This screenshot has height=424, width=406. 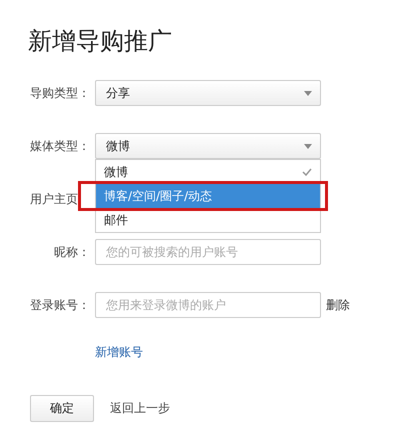 What do you see at coordinates (119, 352) in the screenshot?
I see `add-account-link: 新增账号` at bounding box center [119, 352].